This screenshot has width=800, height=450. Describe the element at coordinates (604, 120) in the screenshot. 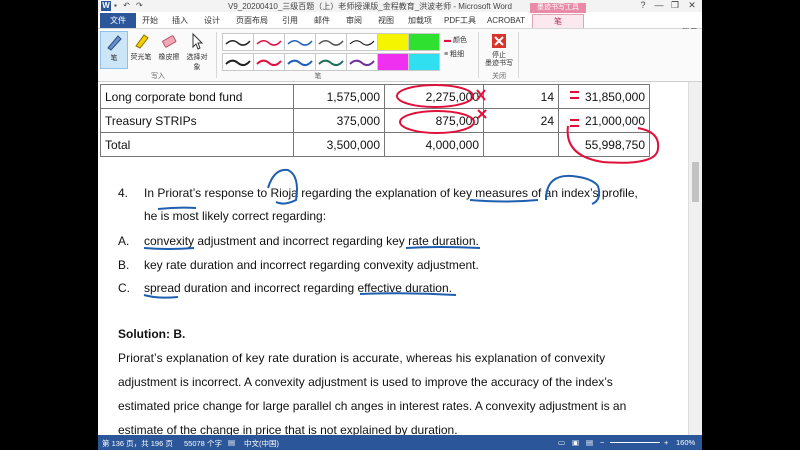

I see `table-cell: 21,000,000` at that location.